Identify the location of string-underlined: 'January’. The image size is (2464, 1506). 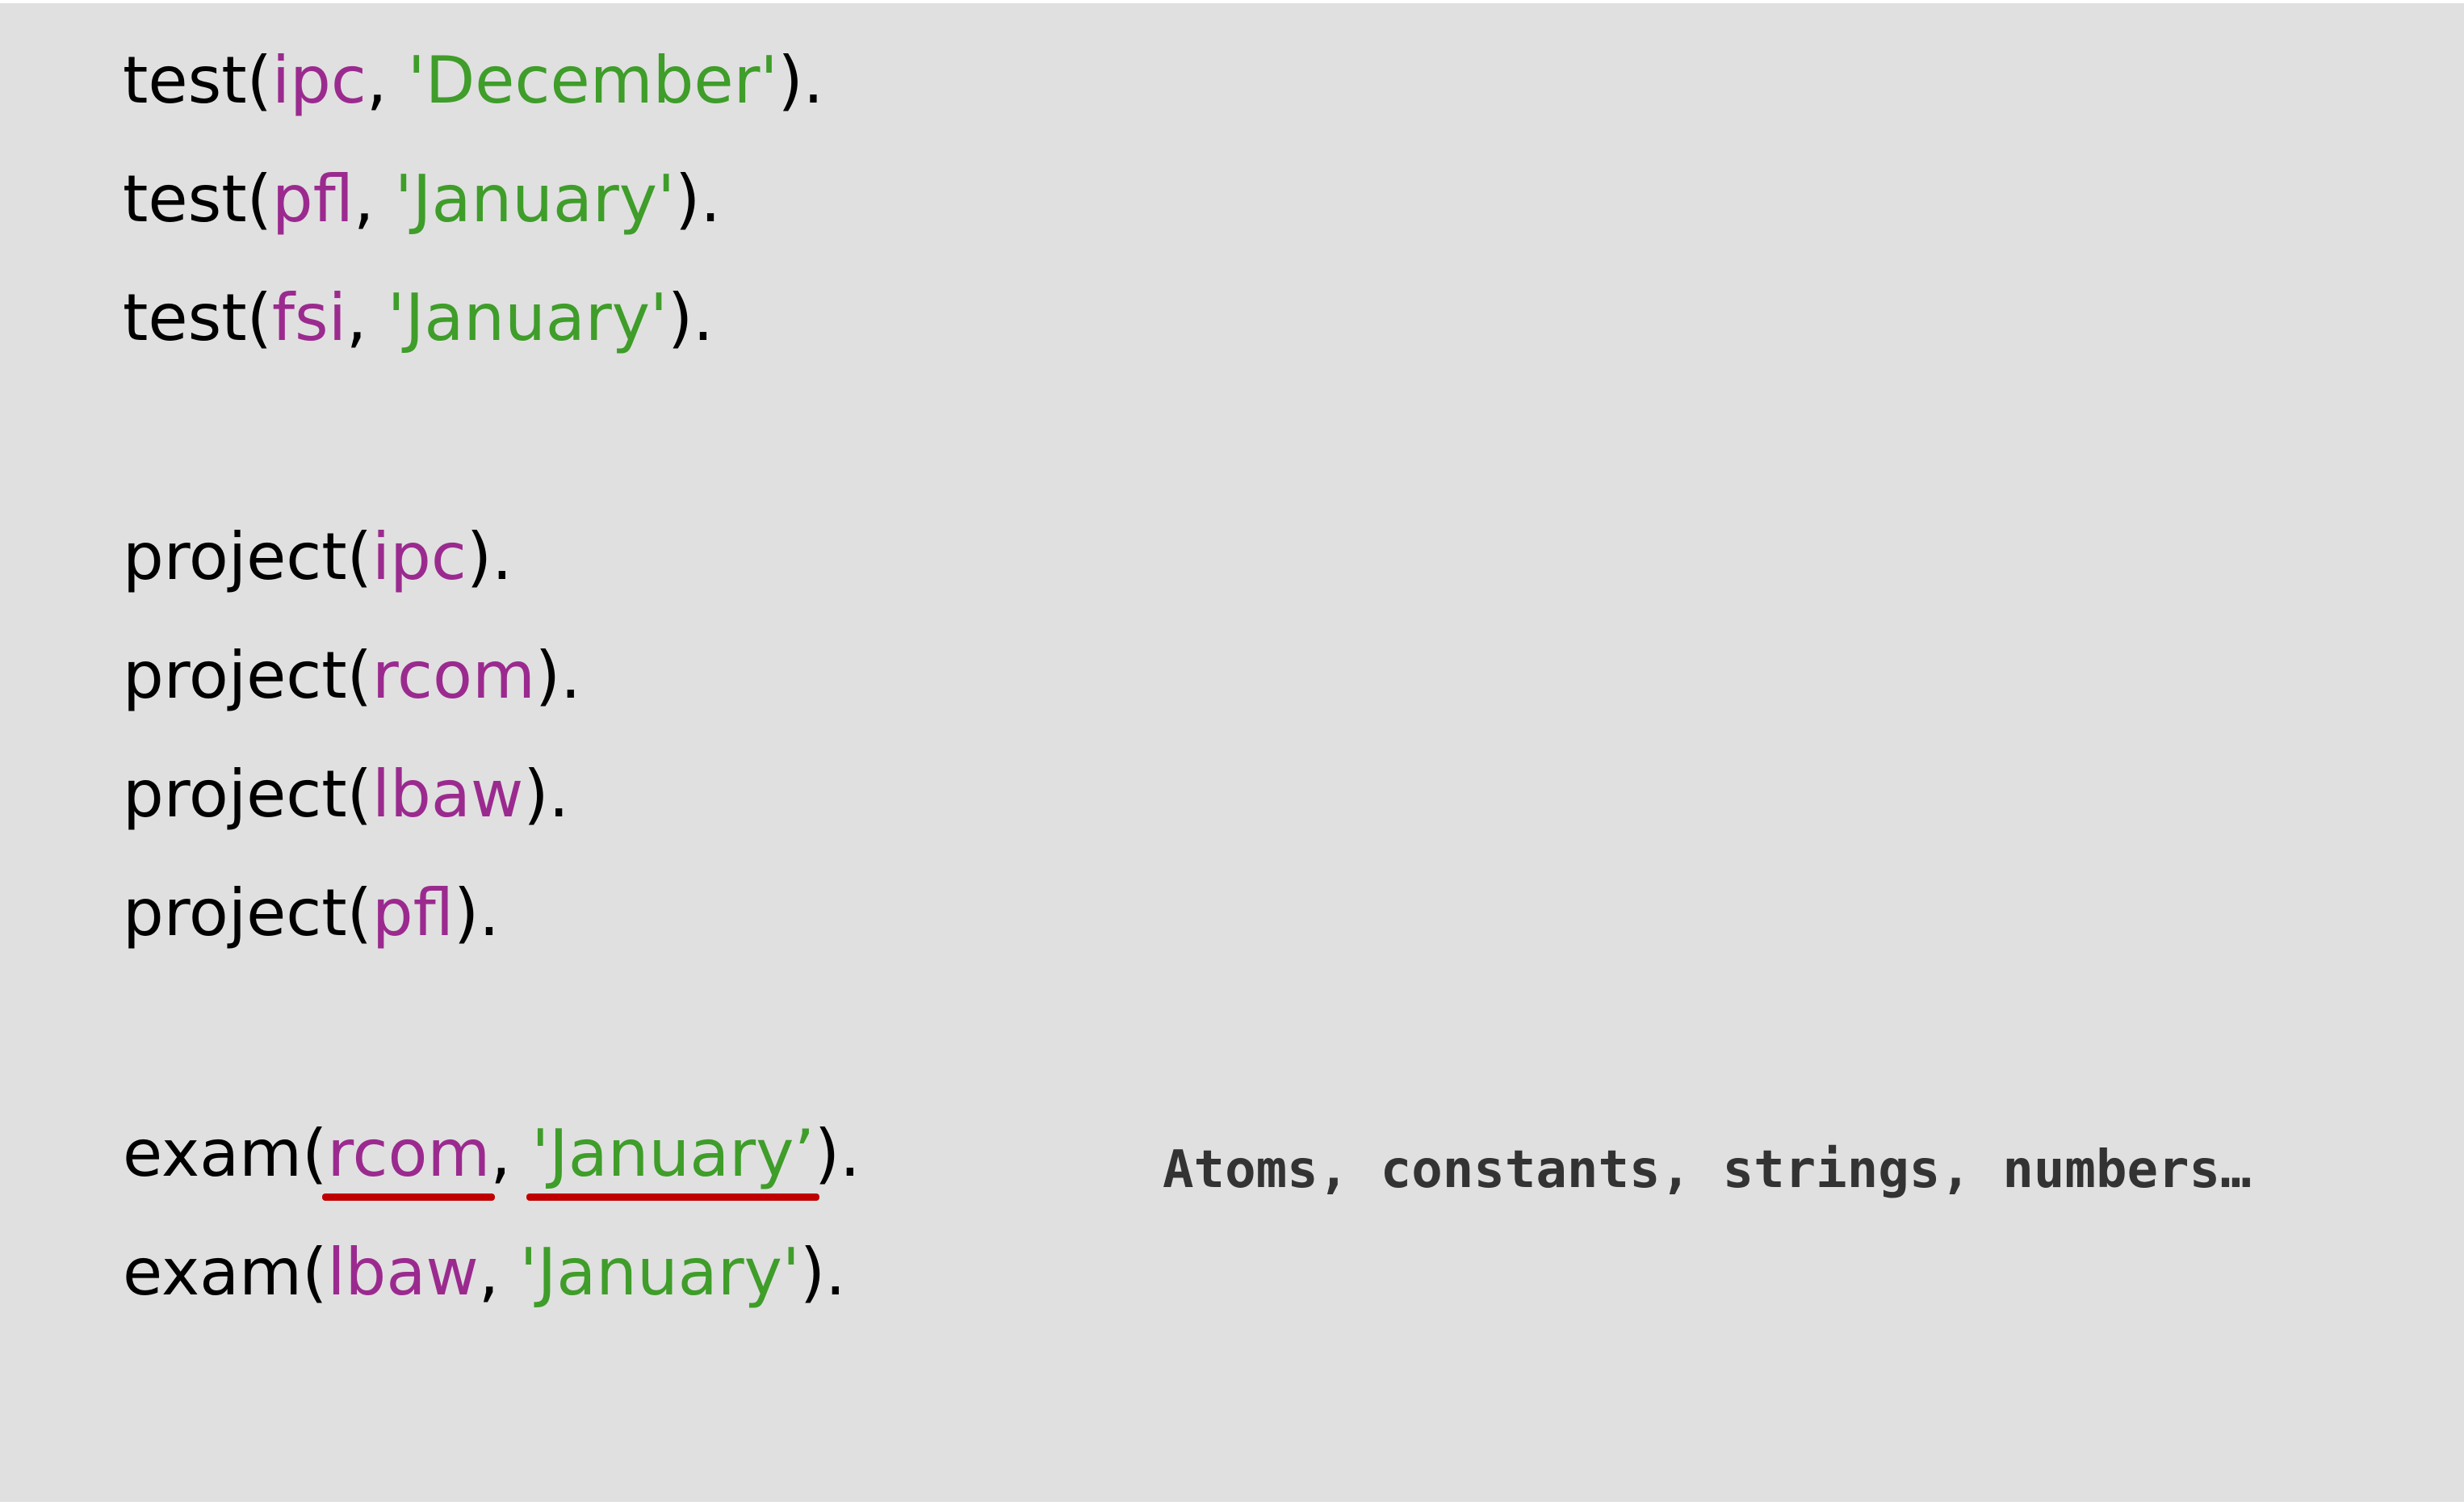
(672, 1157).